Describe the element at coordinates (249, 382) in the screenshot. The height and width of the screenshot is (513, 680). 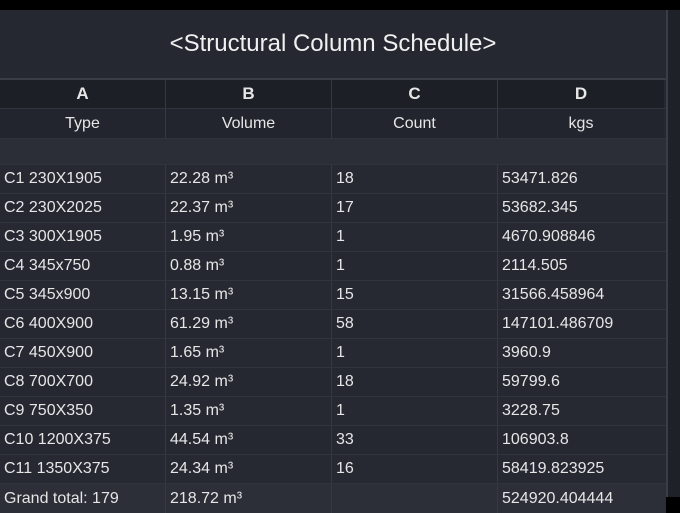
I see `cell-volume: 24.92 m³` at that location.